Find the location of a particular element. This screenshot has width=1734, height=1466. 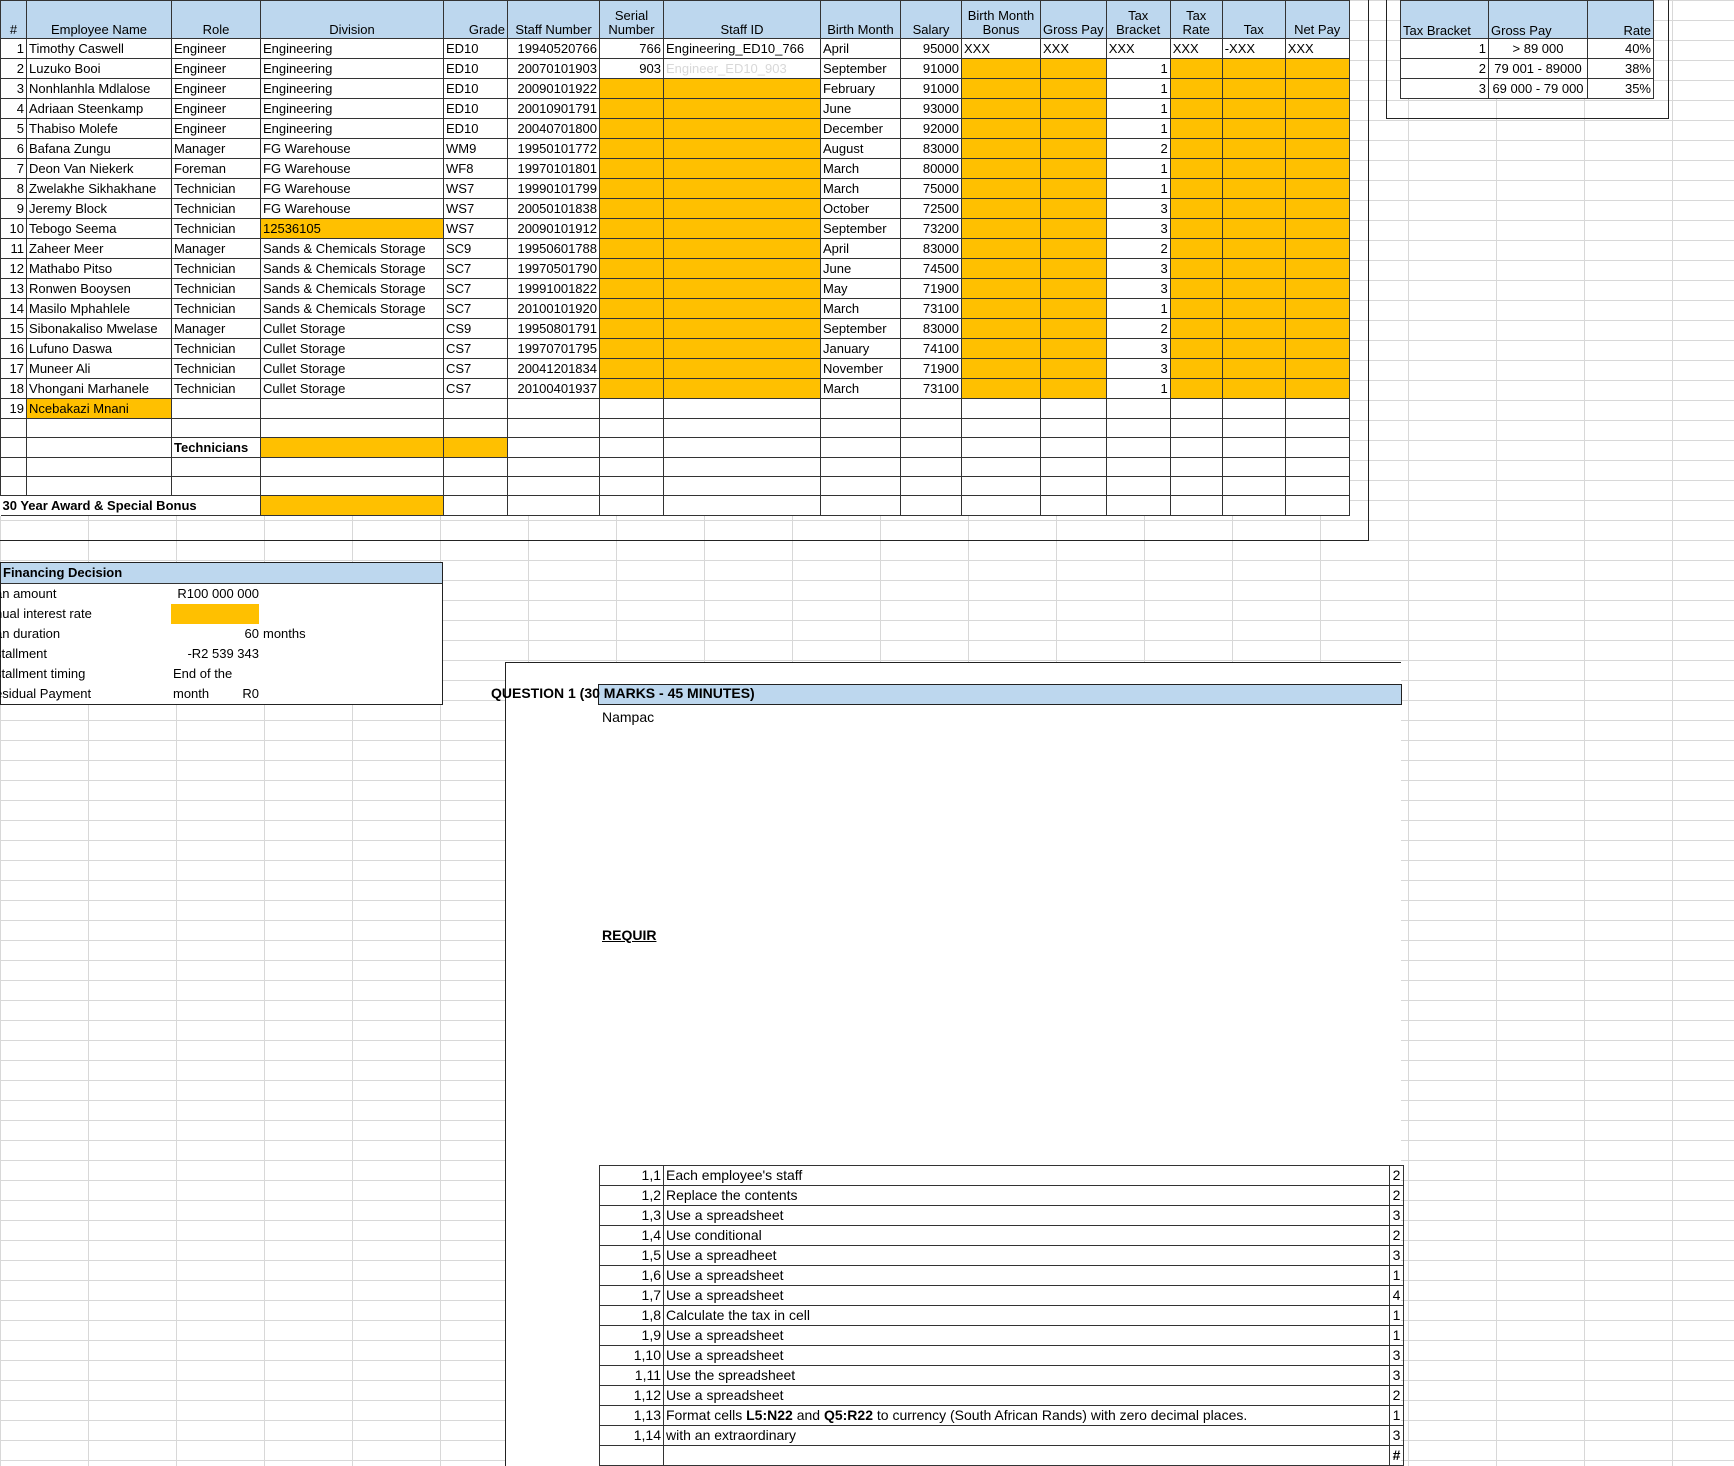

requirement-text: with an extraordinary is located at coordinates (1026, 1435).